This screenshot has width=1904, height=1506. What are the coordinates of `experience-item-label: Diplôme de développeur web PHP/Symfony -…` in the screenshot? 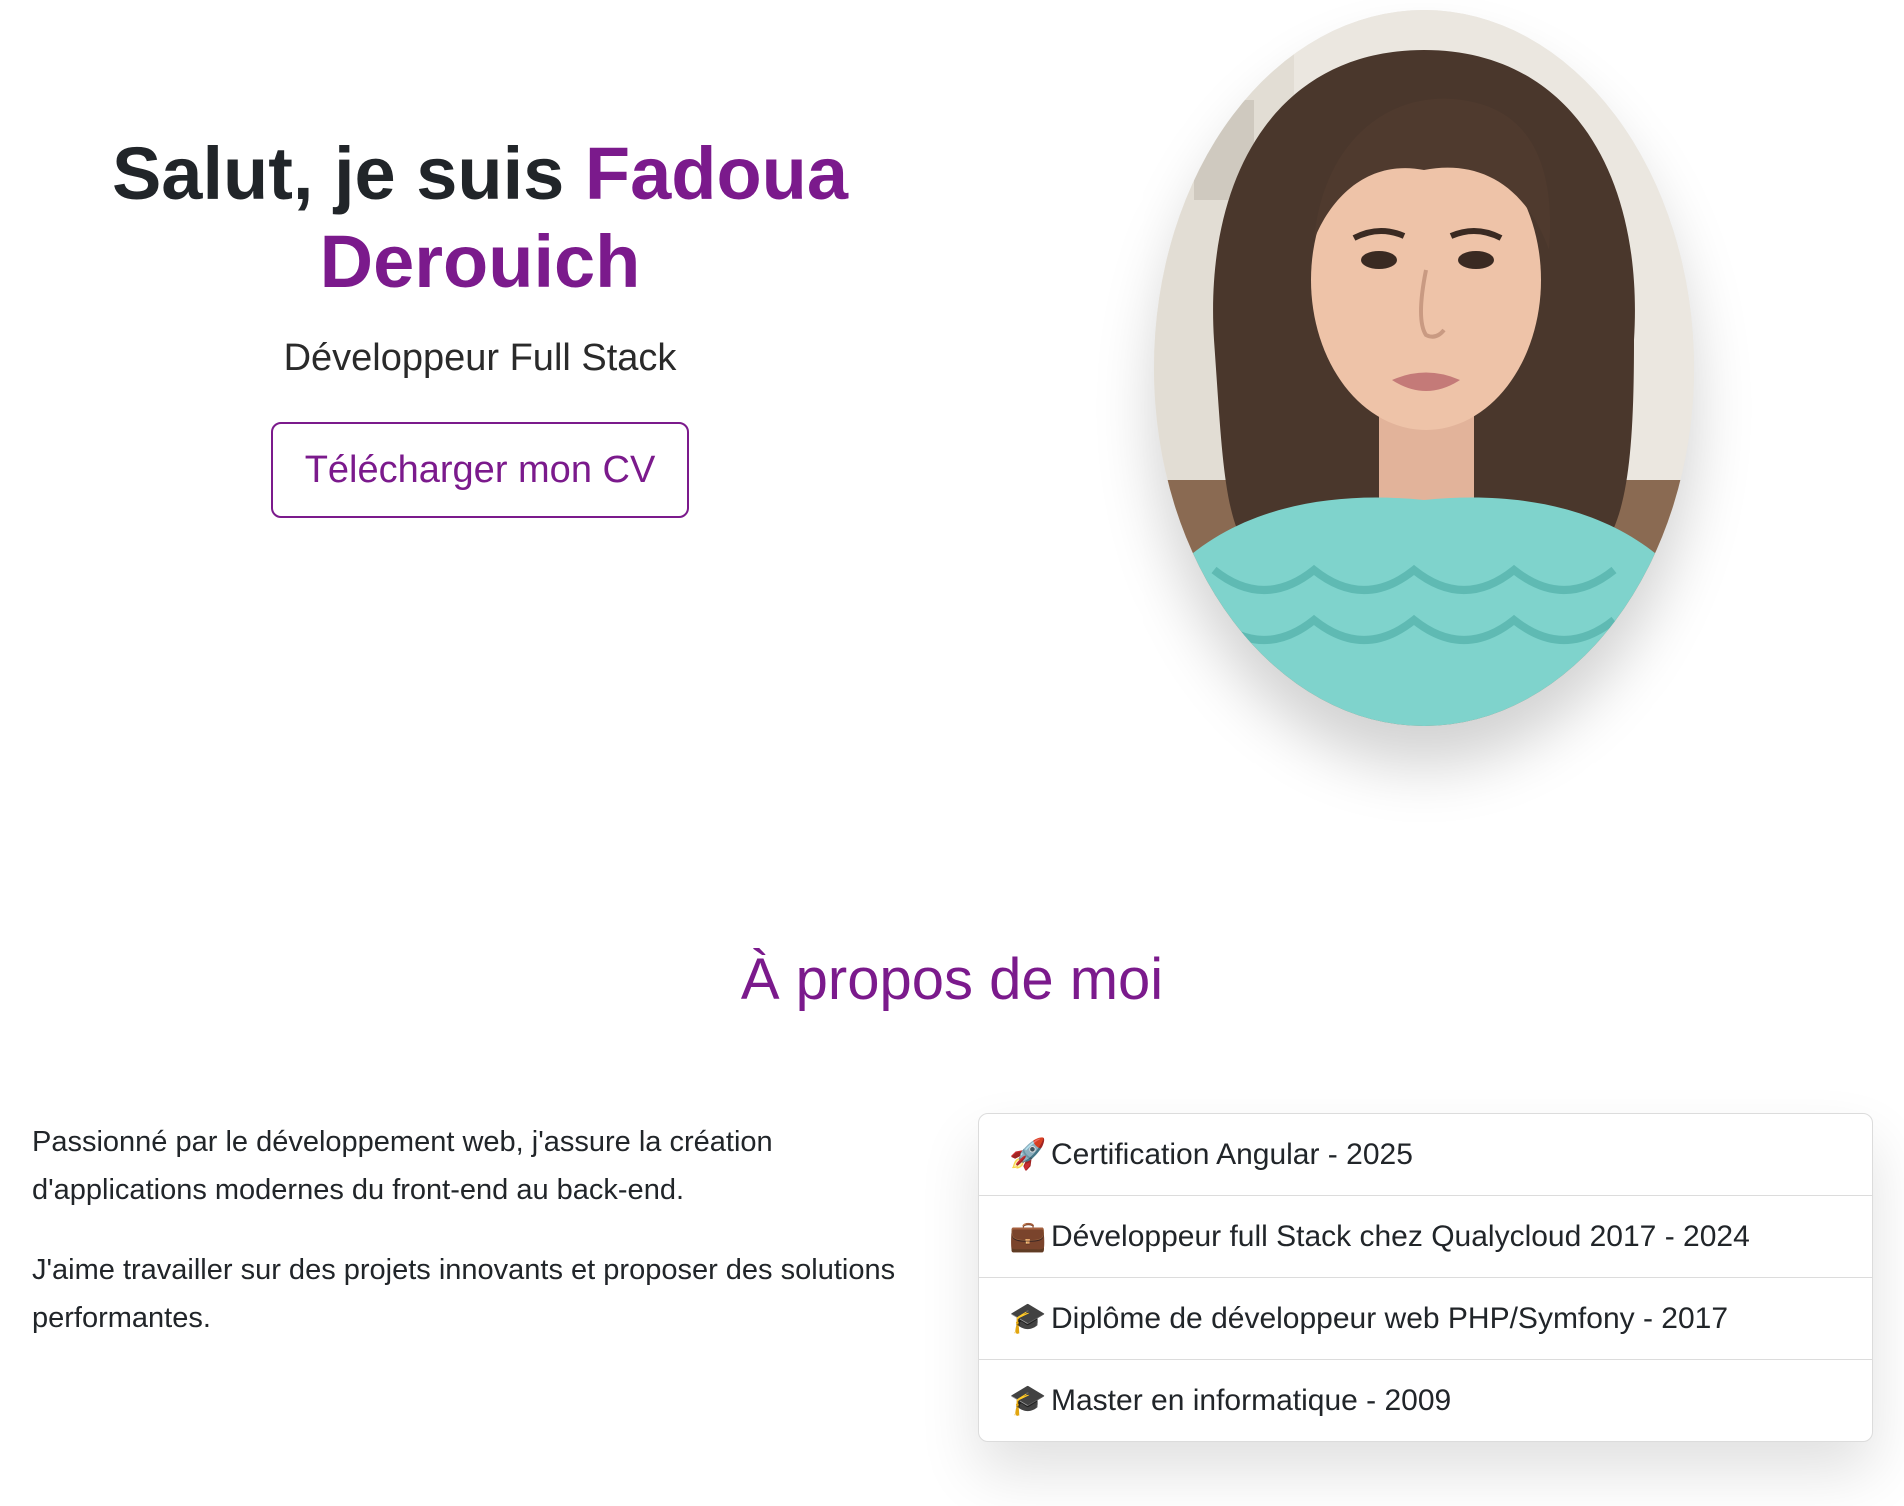 It's located at (1390, 1318).